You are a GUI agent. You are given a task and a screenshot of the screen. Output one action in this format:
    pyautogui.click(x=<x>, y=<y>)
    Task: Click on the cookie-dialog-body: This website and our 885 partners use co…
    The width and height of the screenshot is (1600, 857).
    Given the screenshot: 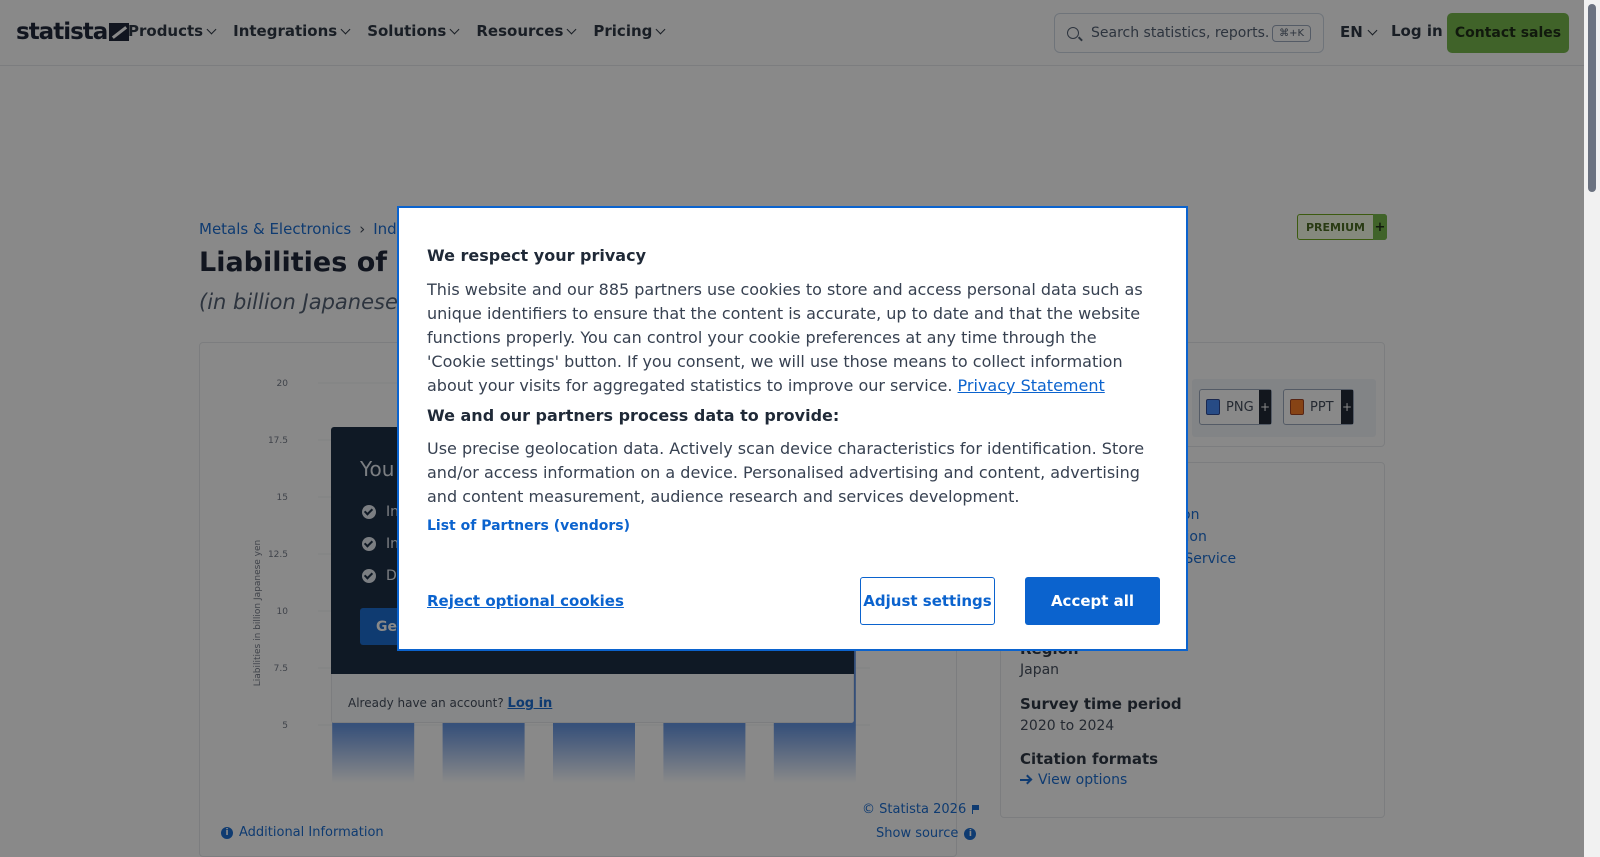 What is the action you would take?
    pyautogui.click(x=792, y=338)
    